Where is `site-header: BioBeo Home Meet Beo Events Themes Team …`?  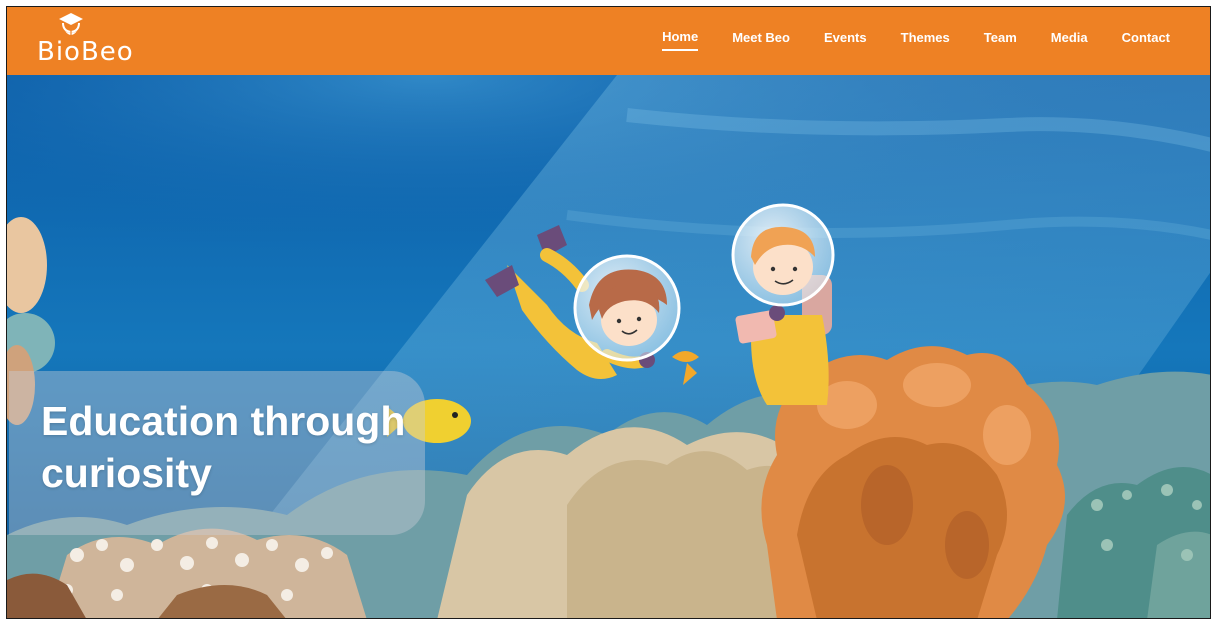 site-header: BioBeo Home Meet Beo Events Themes Team … is located at coordinates (608, 41).